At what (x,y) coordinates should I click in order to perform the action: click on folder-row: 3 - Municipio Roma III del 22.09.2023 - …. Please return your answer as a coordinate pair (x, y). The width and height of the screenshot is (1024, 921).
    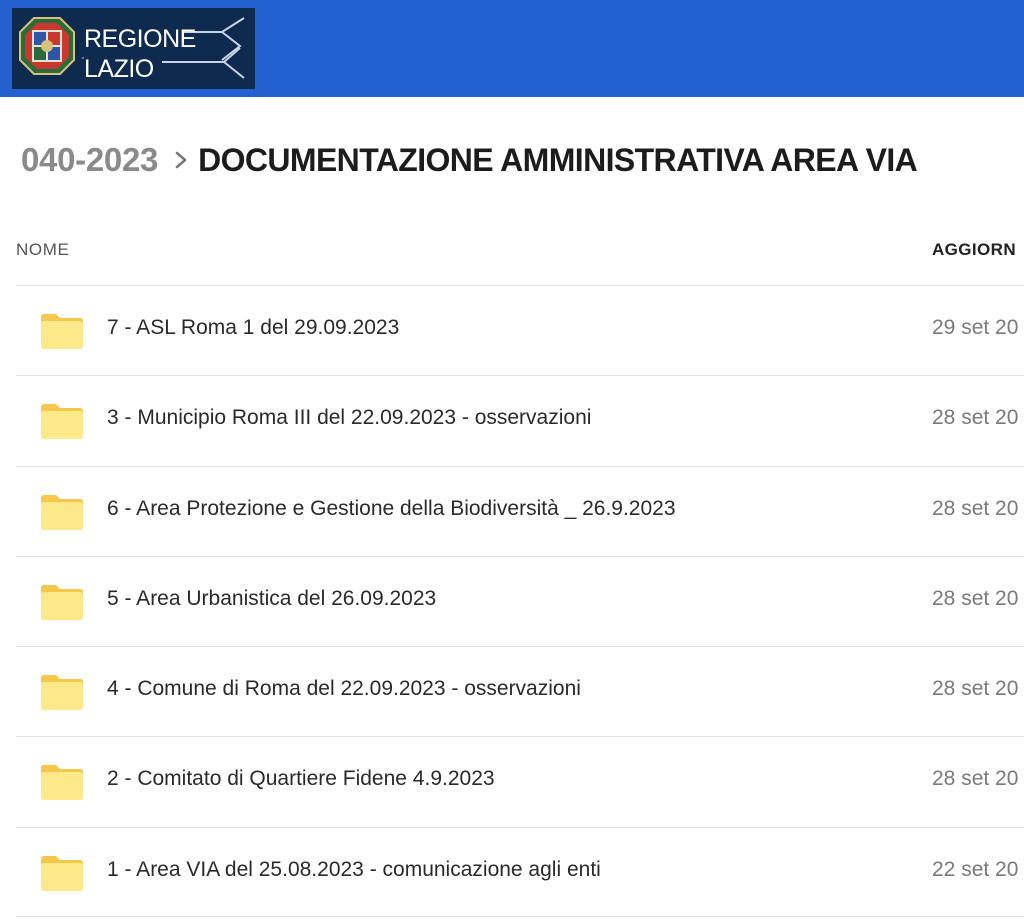
    Looking at the image, I should click on (520, 420).